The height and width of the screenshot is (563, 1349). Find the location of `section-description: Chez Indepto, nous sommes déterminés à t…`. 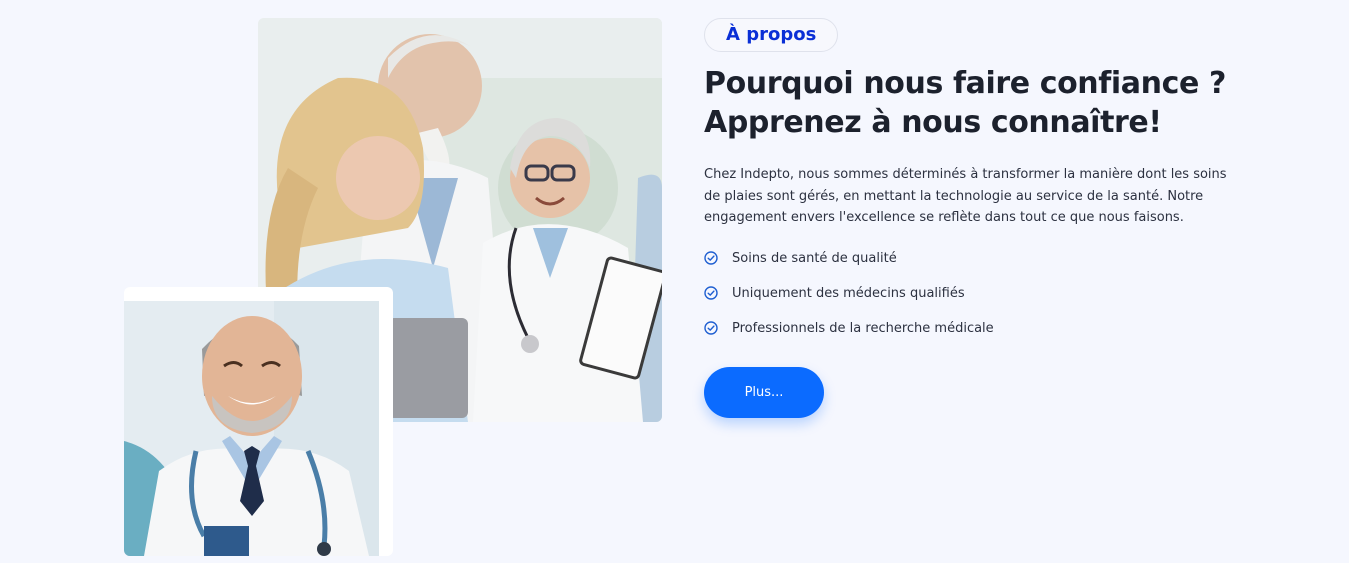

section-description: Chez Indepto, nous sommes déterminés à t… is located at coordinates (965, 196).